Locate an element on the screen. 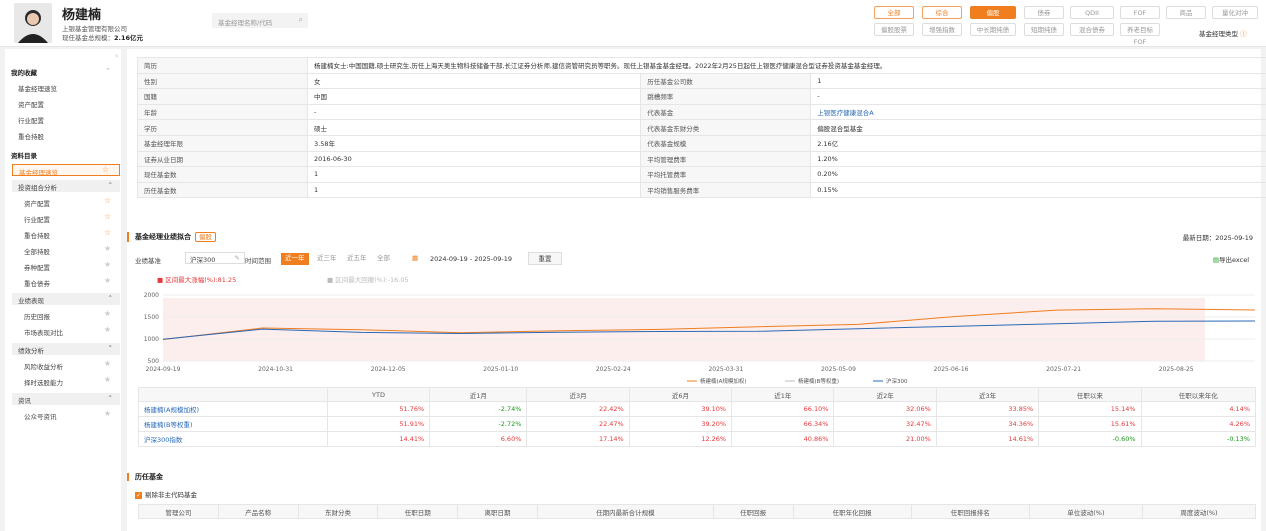 Image resolution: width=1266 pixels, height=531 pixels. sidebar-item: 全部持股 is located at coordinates (37, 251).